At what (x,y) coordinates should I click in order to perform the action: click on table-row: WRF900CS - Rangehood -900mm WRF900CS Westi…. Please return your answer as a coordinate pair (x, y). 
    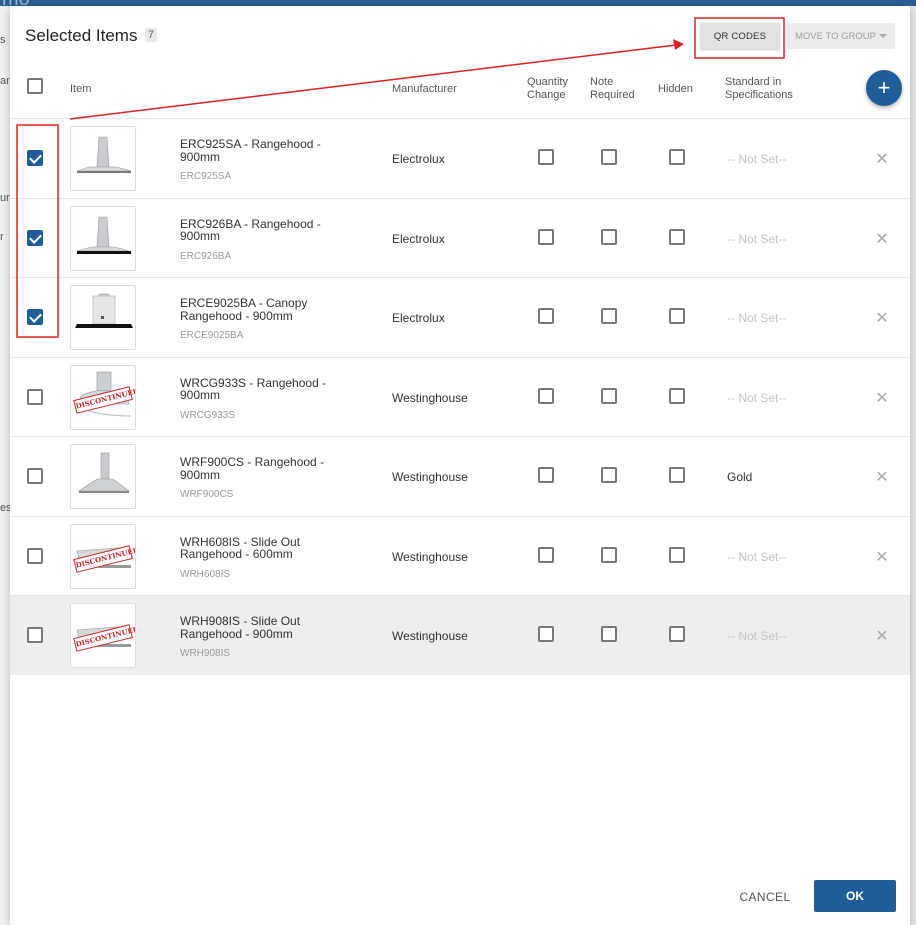
    Looking at the image, I should click on (460, 476).